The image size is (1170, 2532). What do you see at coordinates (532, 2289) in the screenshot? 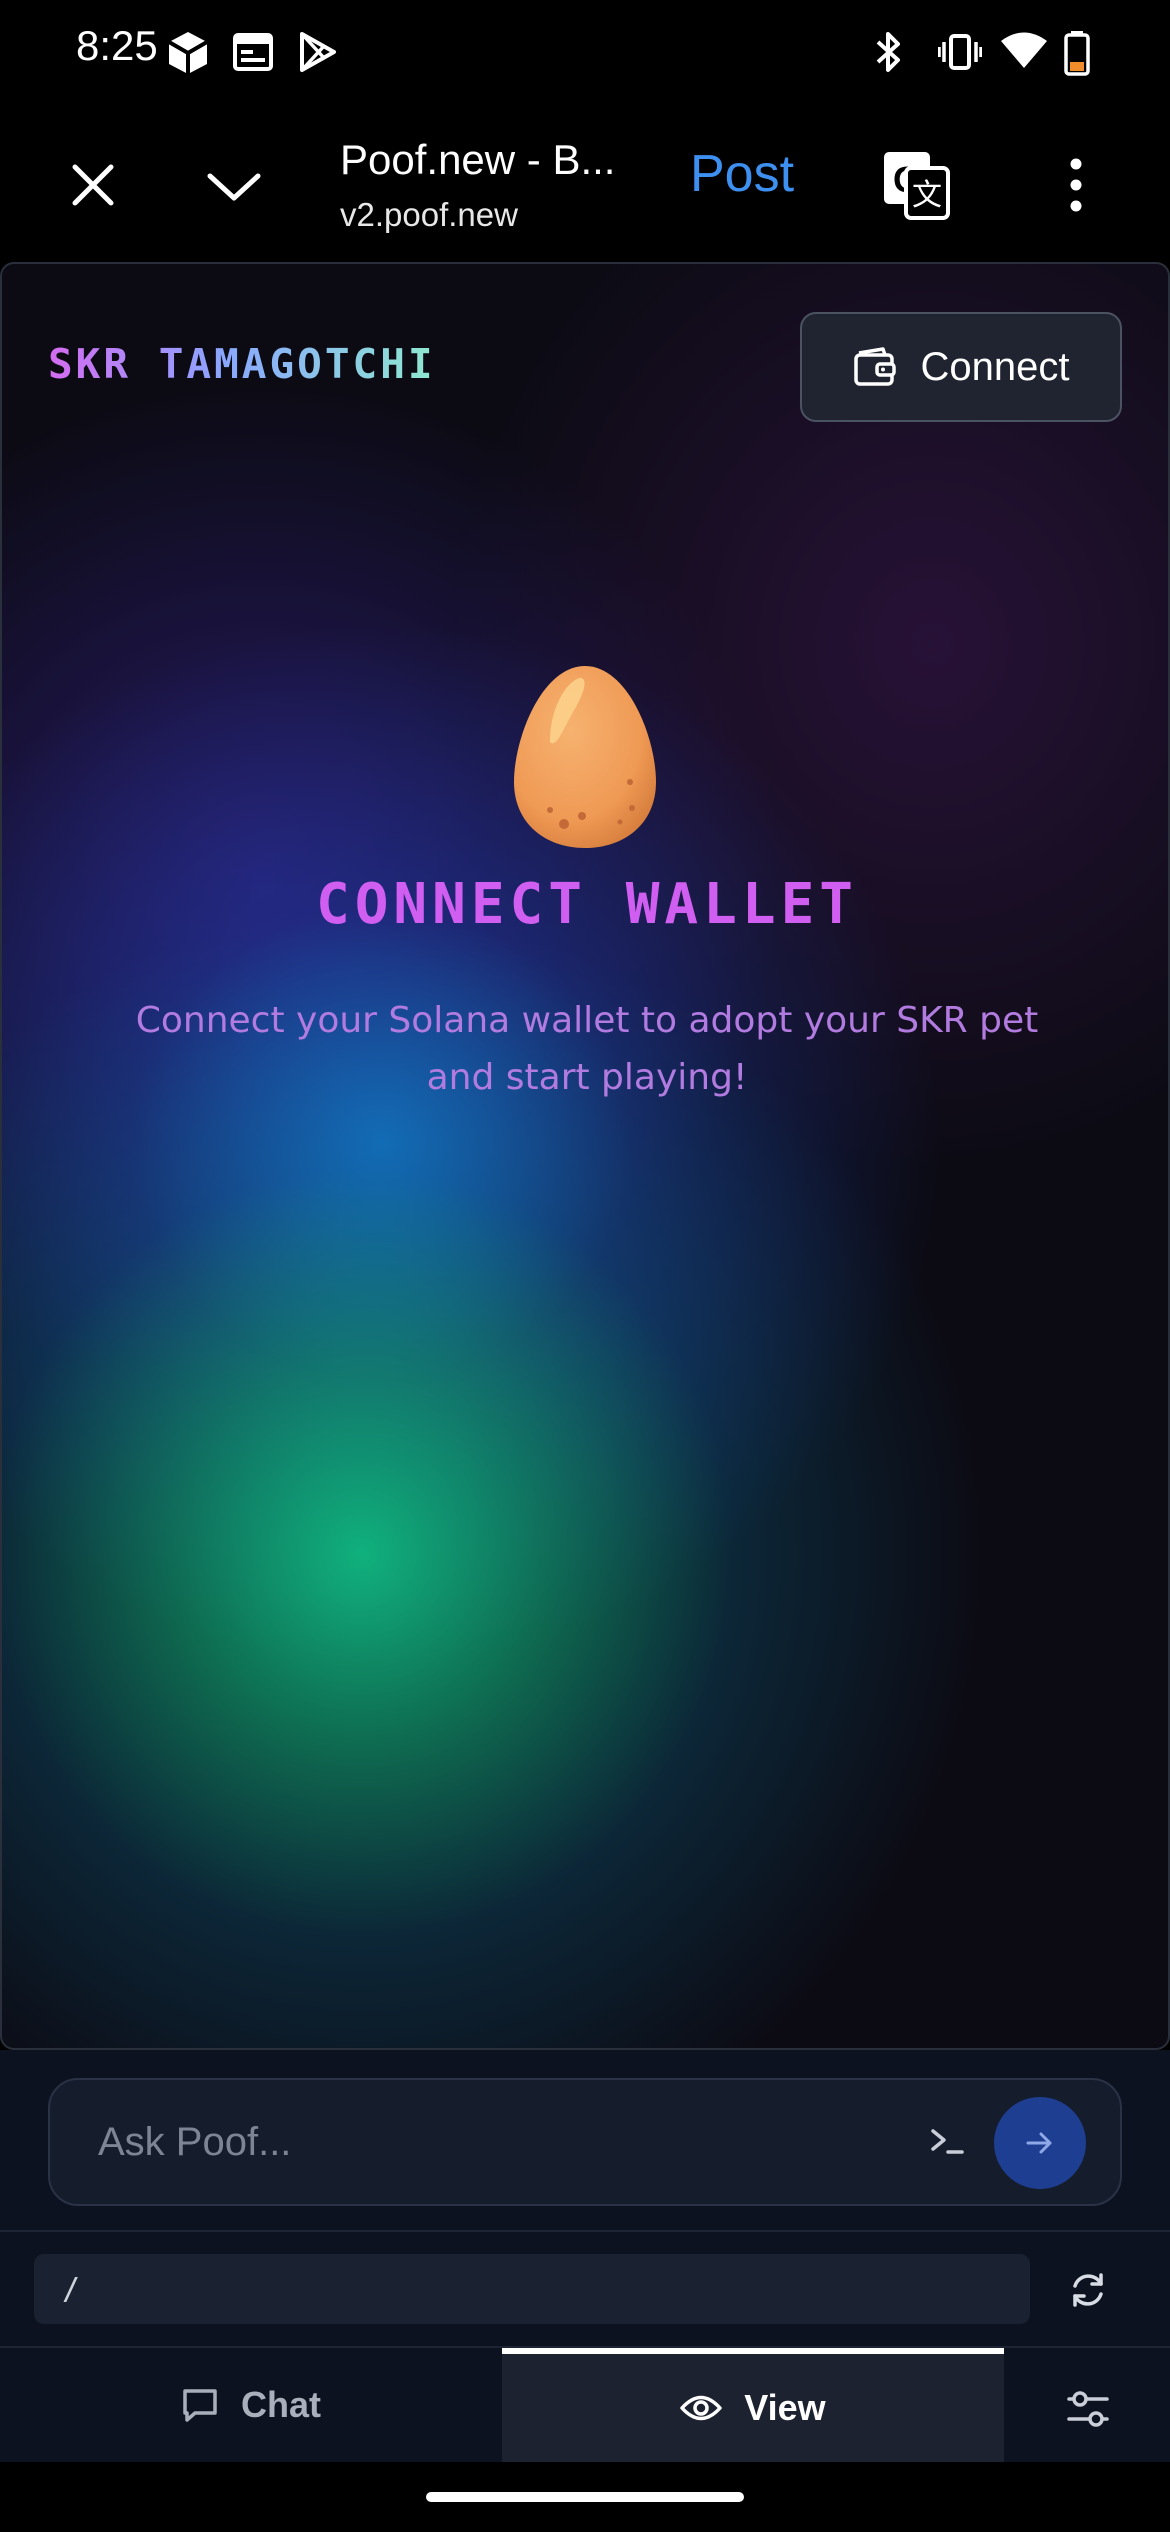
I see `path-input` at bounding box center [532, 2289].